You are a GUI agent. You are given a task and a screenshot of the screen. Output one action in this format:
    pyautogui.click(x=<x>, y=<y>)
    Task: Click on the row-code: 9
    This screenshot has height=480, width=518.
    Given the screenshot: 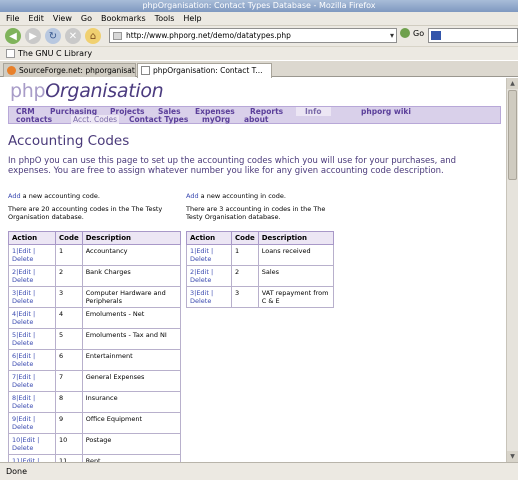 What is the action you would take?
    pyautogui.click(x=69, y=423)
    